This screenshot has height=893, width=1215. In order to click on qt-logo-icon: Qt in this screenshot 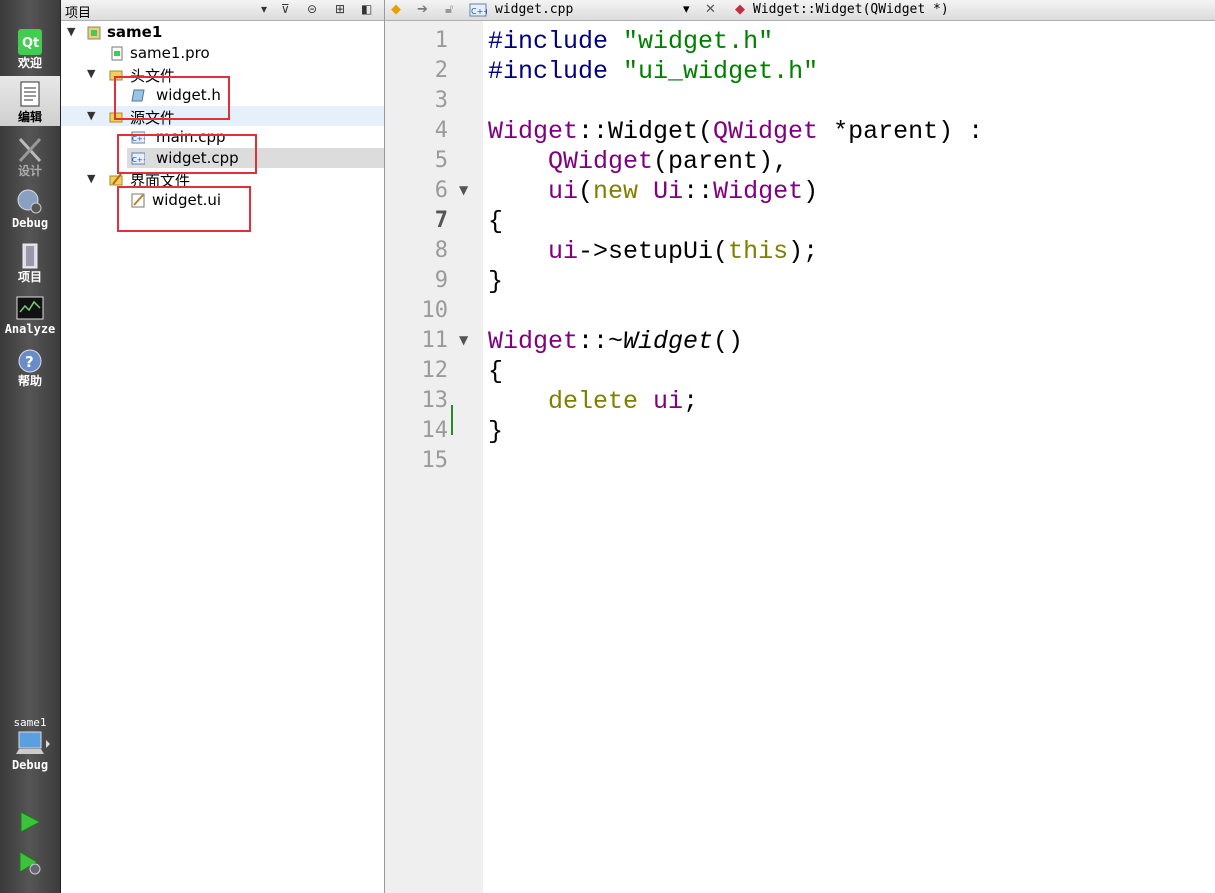, I will do `click(30, 42)`.